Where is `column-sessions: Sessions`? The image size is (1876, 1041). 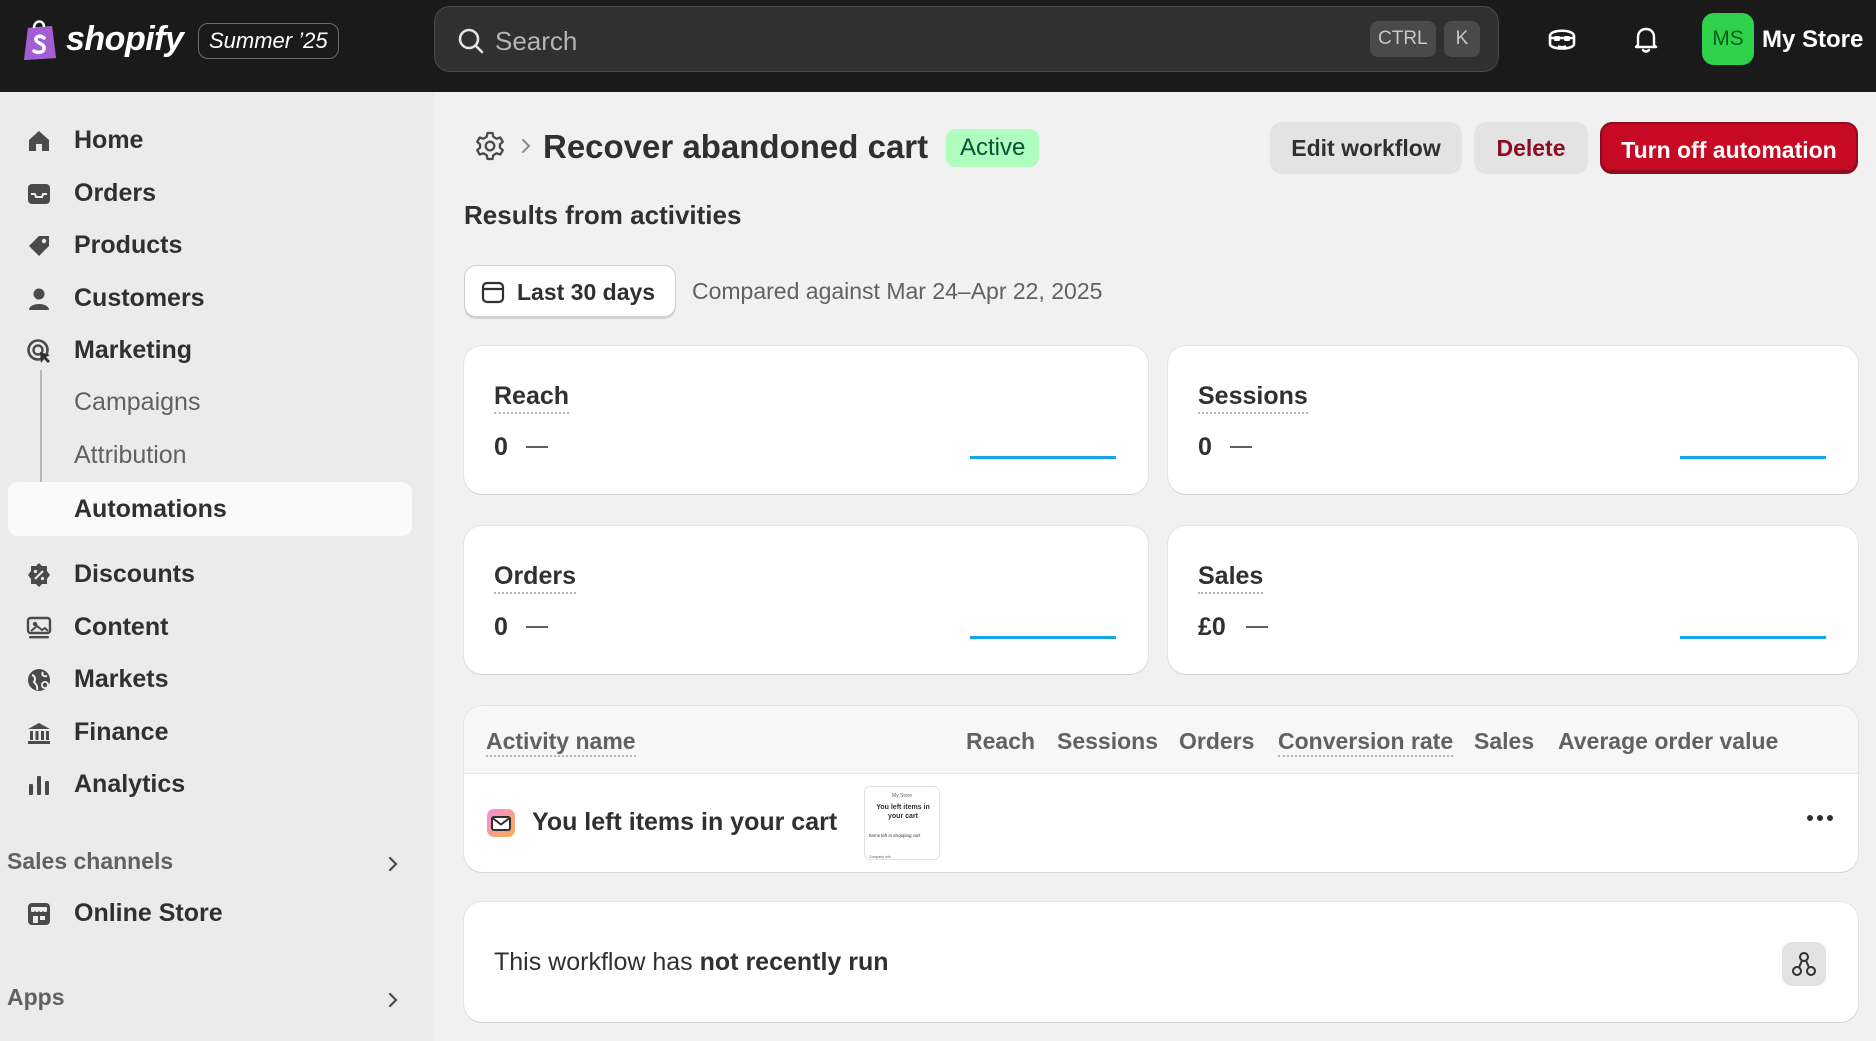 column-sessions: Sessions is located at coordinates (1107, 741).